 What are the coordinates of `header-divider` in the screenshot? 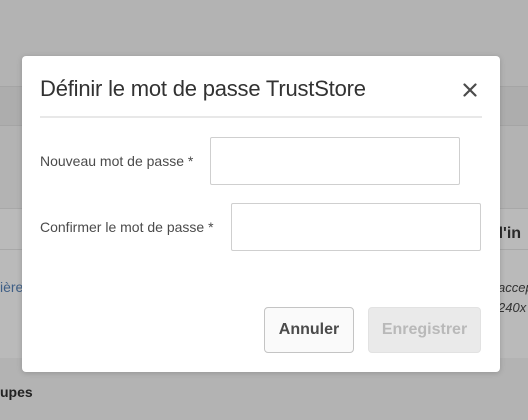 It's located at (261, 117).